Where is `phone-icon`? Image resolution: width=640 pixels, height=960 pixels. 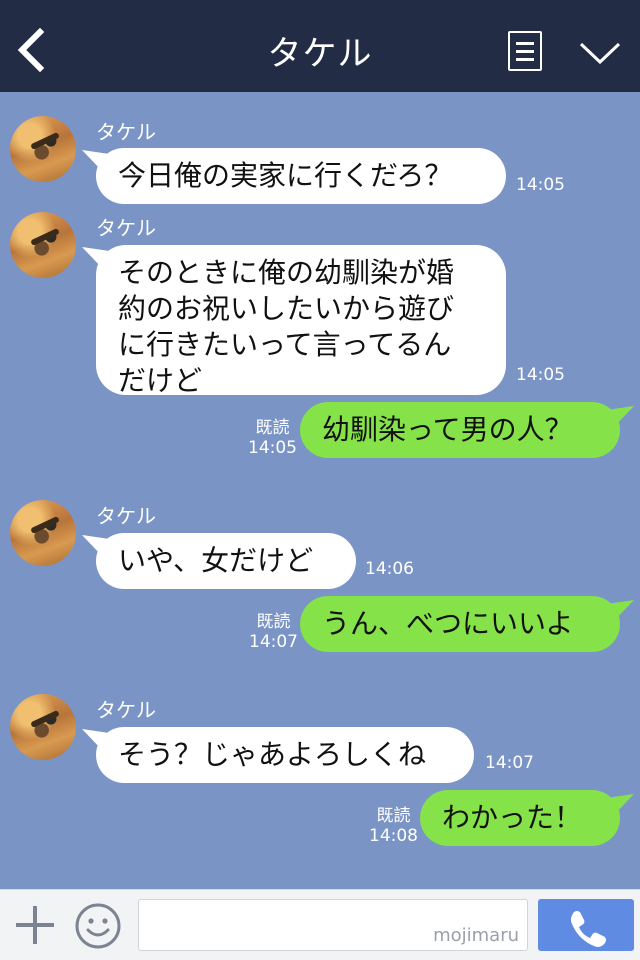 phone-icon is located at coordinates (588, 928).